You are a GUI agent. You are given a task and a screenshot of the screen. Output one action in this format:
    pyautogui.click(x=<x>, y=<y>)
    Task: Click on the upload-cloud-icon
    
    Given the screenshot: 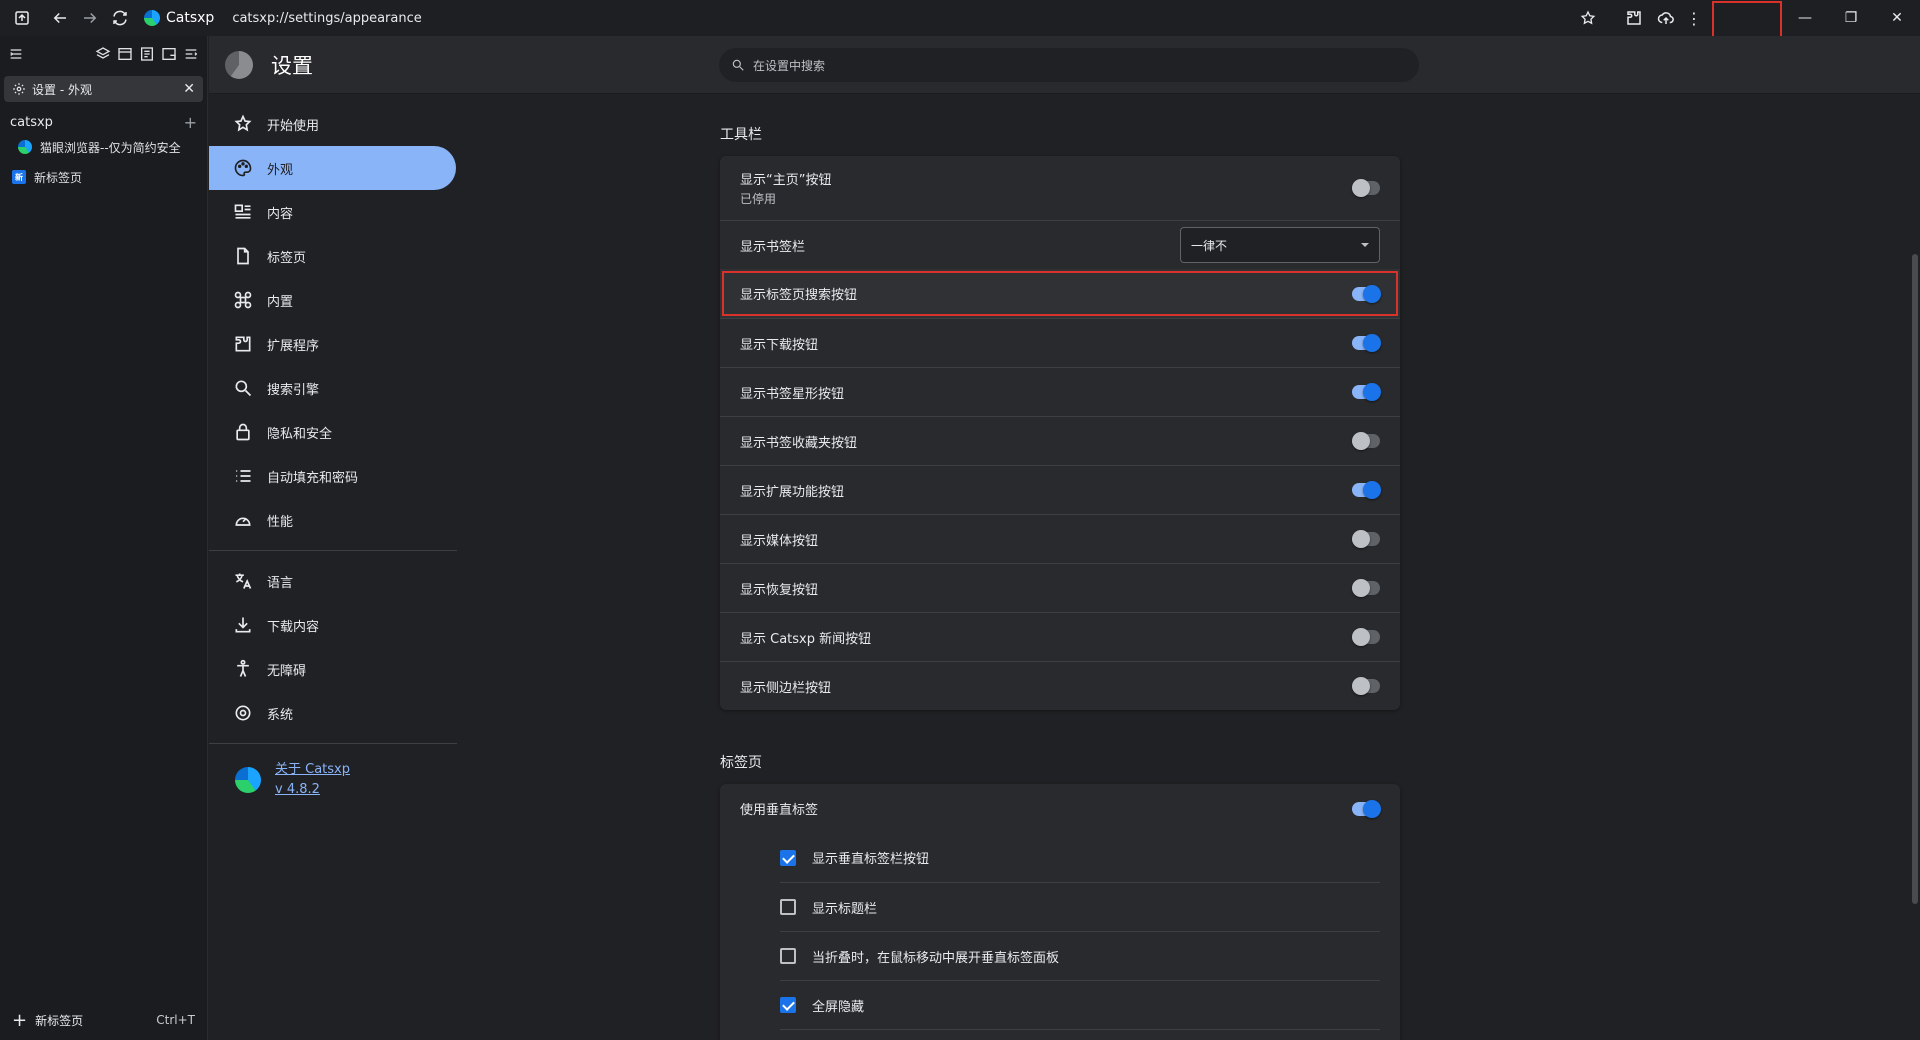 What is the action you would take?
    pyautogui.click(x=1666, y=18)
    